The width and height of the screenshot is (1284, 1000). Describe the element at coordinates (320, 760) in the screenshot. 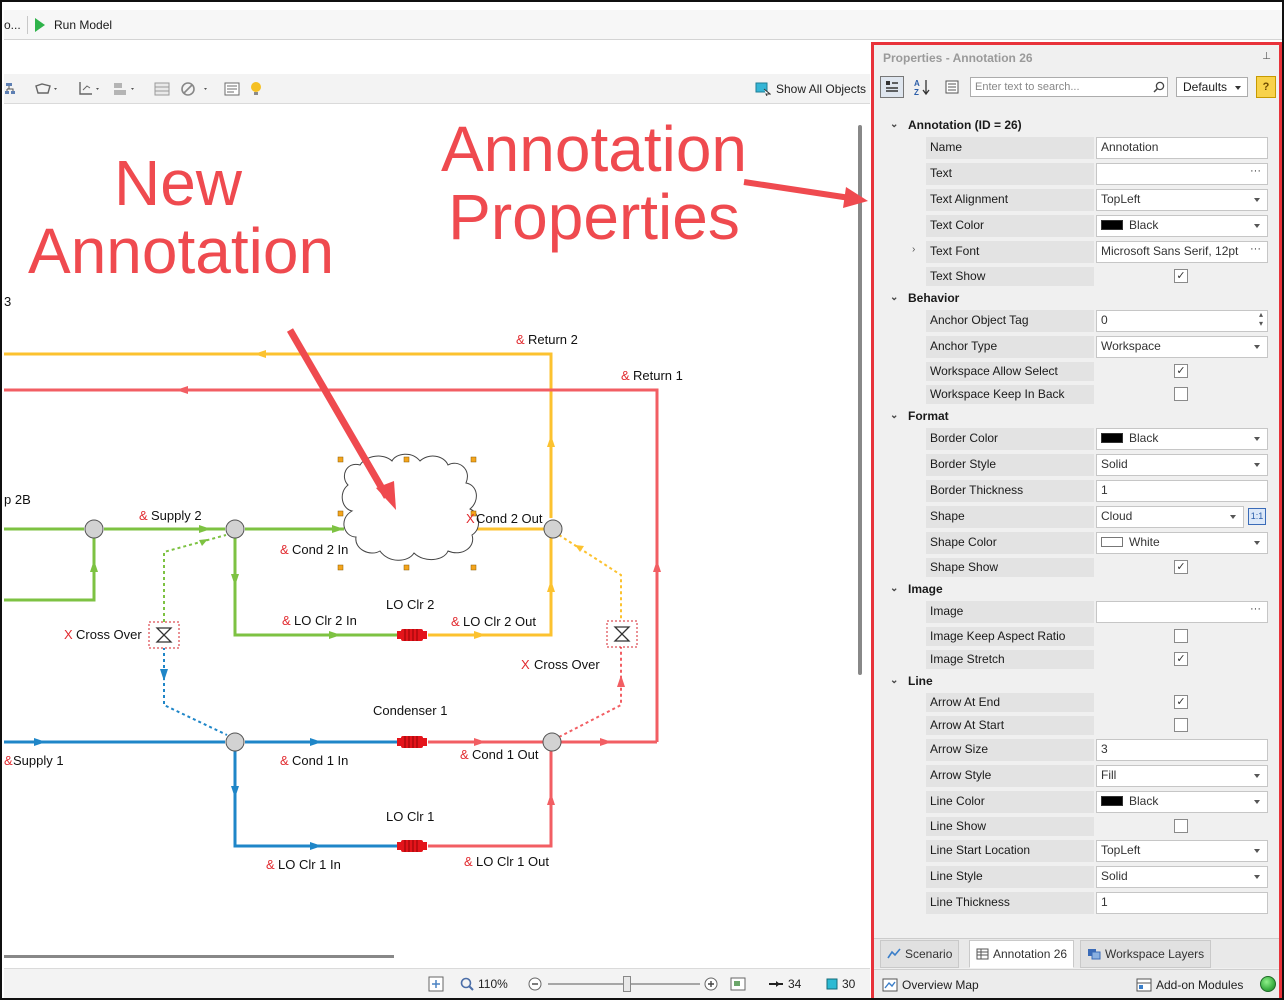

I see `label-cond-1-in: Cond 1 In` at that location.